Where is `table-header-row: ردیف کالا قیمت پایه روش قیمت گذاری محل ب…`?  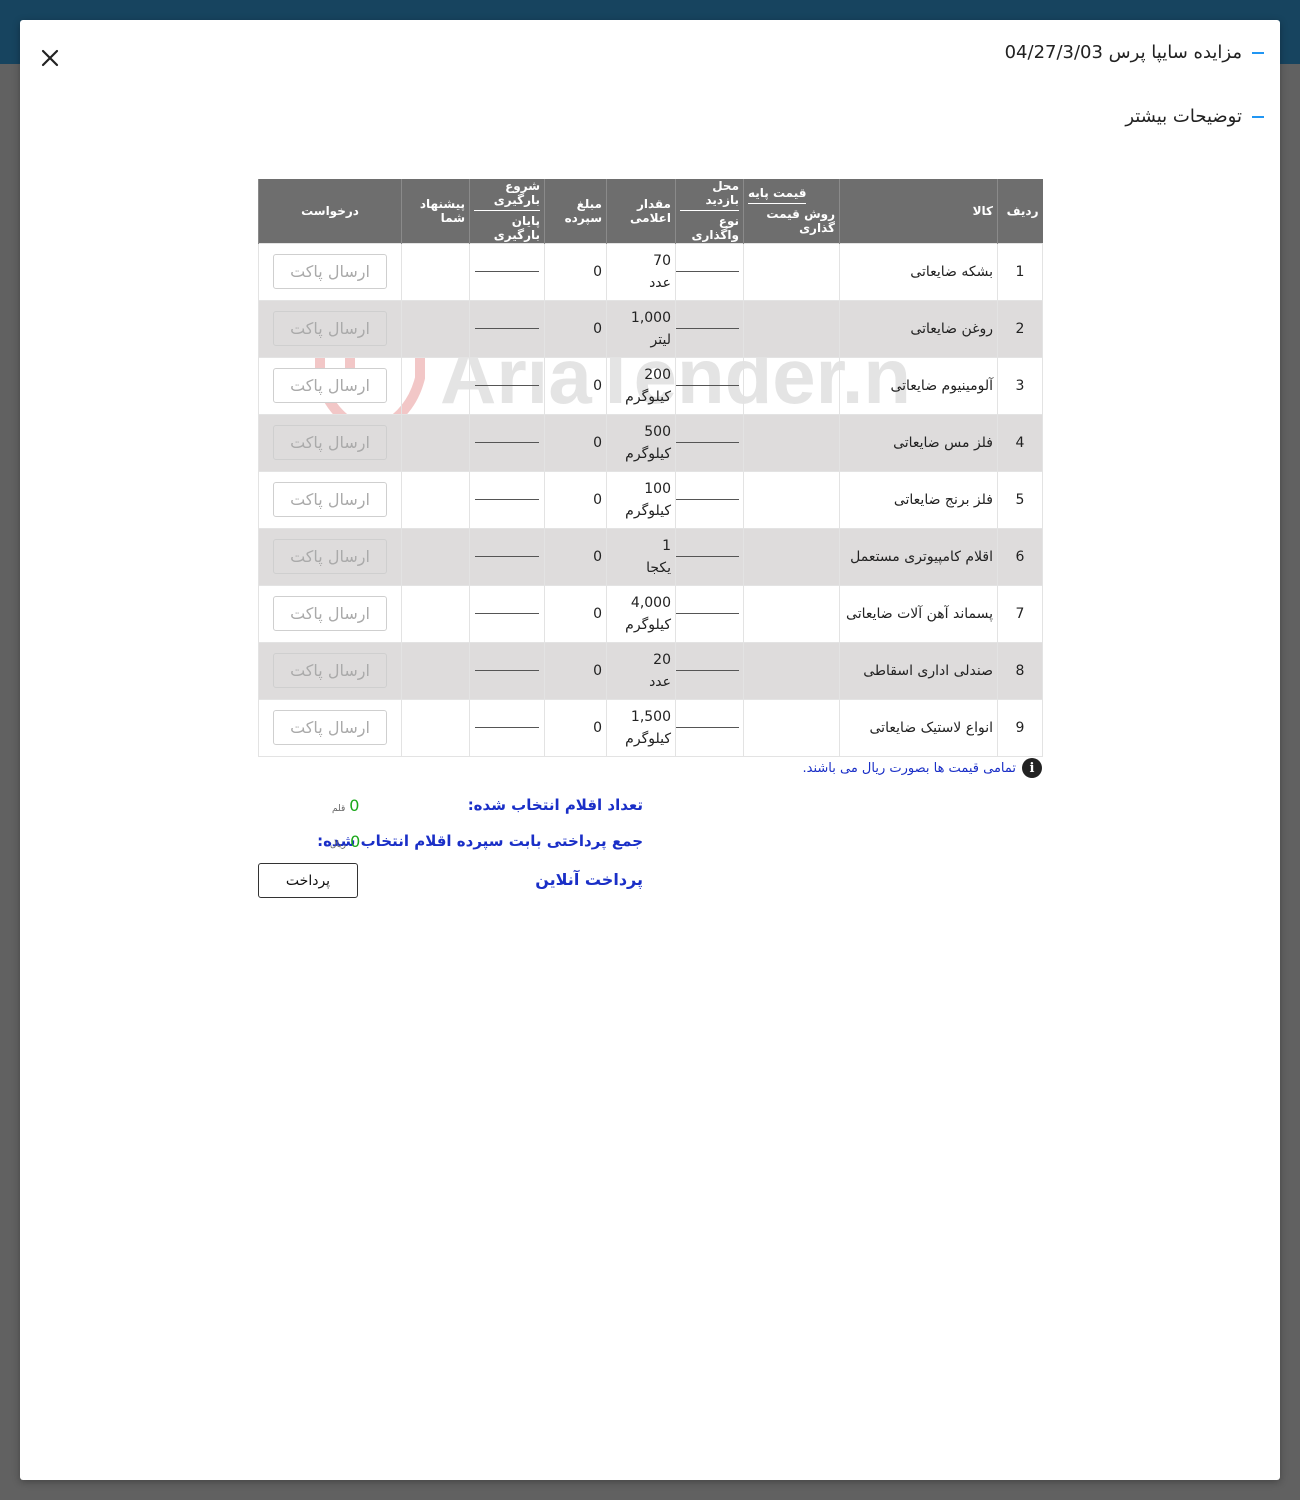 table-header-row: ردیف کالا قیمت پایه روش قیمت گذاری محل ب… is located at coordinates (650, 211).